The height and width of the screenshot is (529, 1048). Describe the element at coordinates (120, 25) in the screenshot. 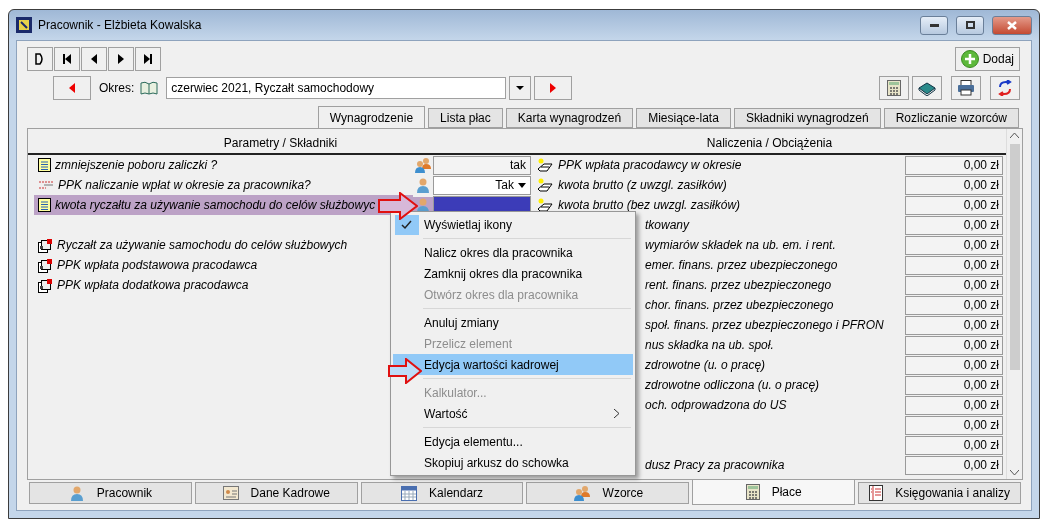

I see `window-title: Pracownik - Elżbieta Kowalska` at that location.